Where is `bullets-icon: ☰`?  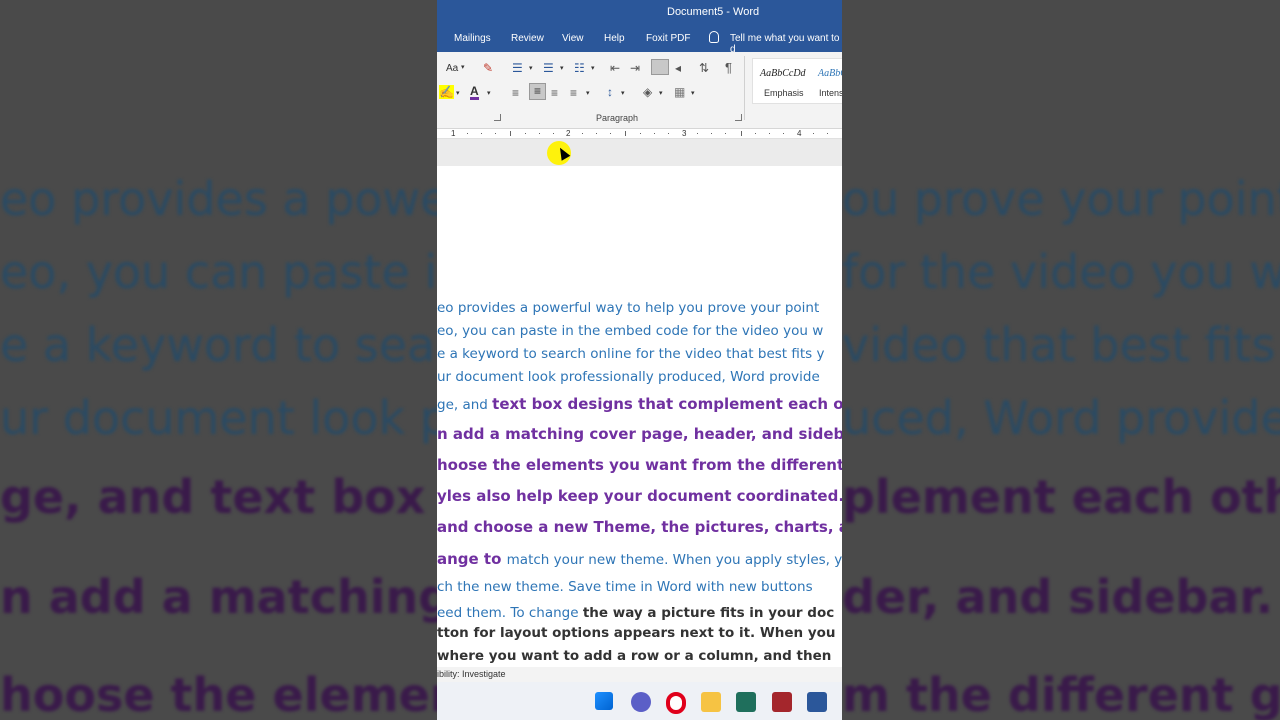
bullets-icon: ☰ is located at coordinates (517, 68).